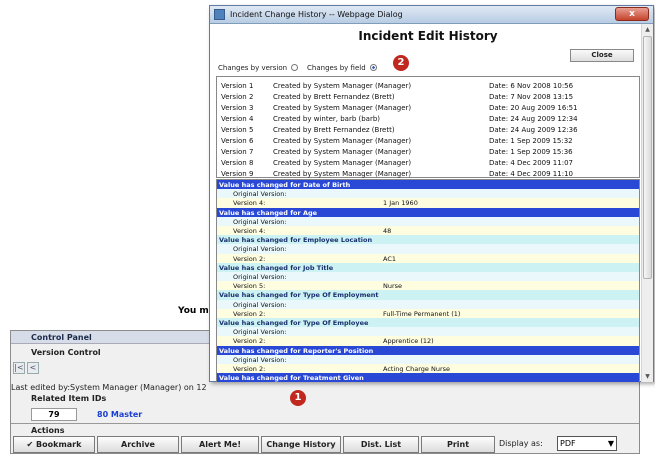 This screenshot has height=459, width=655. Describe the element at coordinates (381, 444) in the screenshot. I see `distribution-list-button: Dist. List` at that location.